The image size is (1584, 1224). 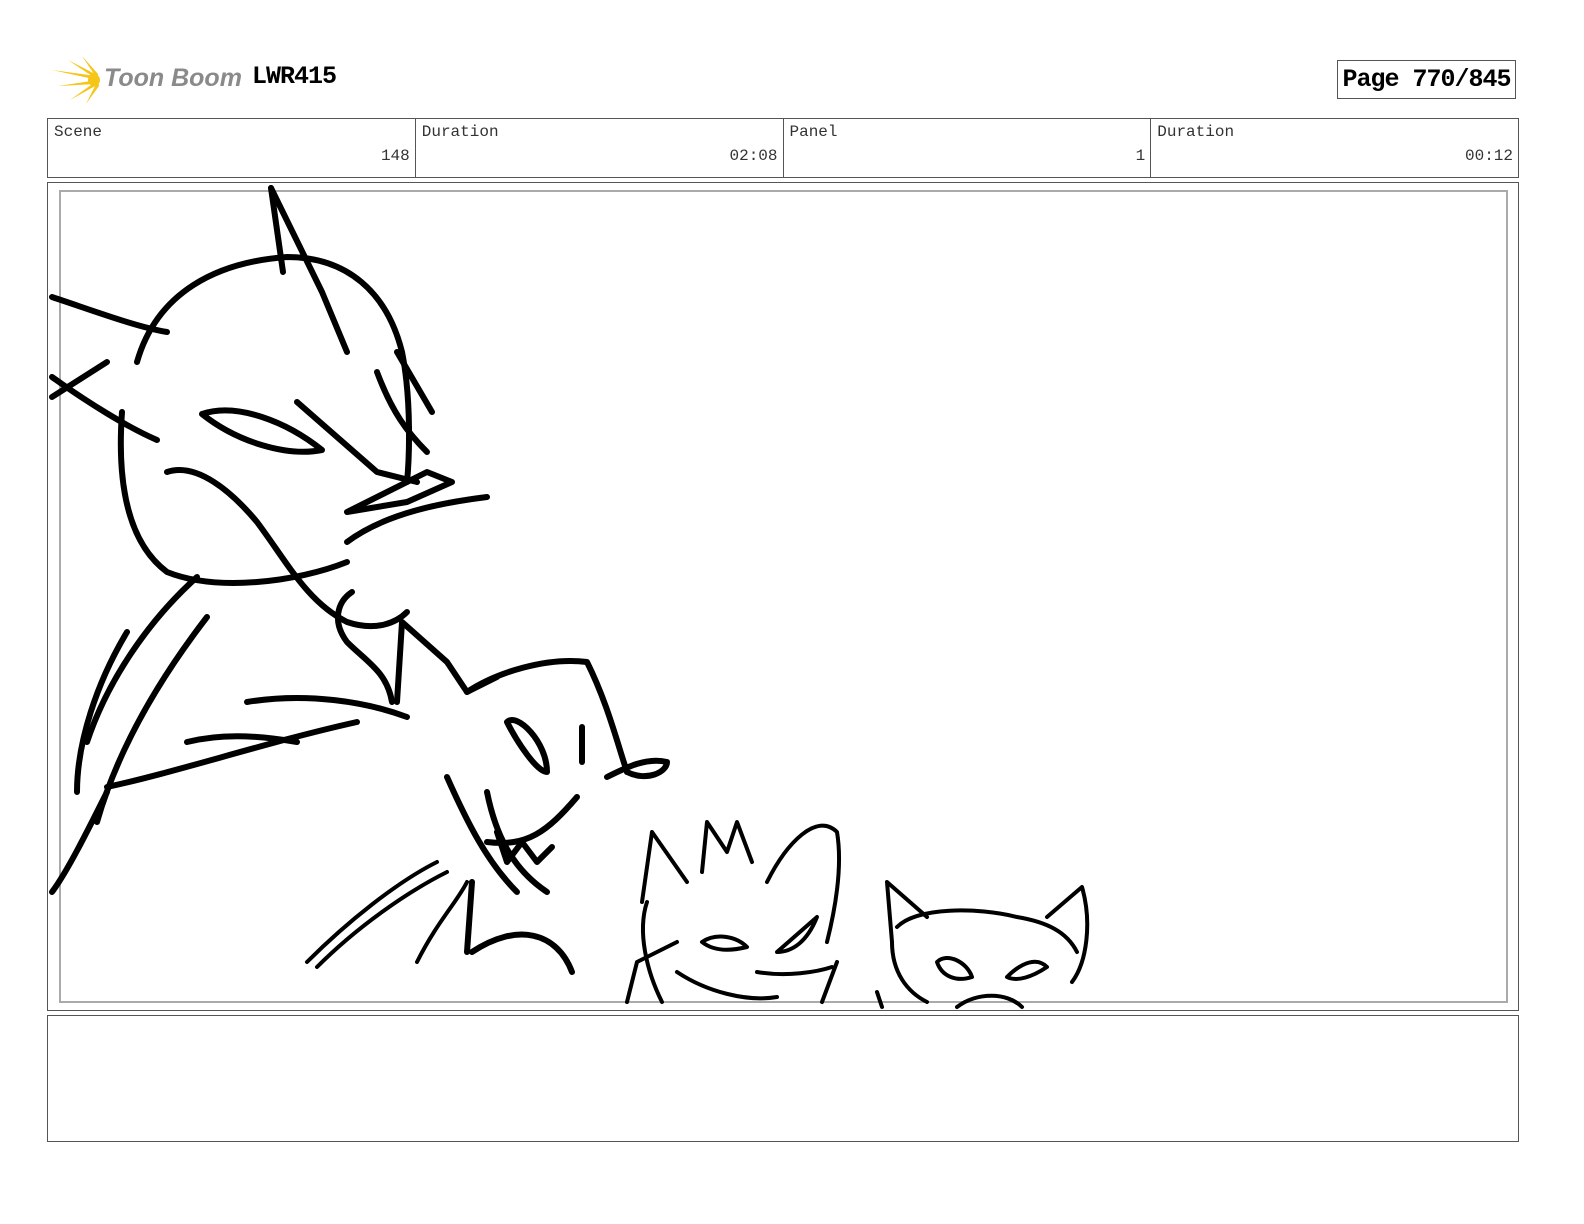 What do you see at coordinates (783, 1078) in the screenshot?
I see `notes-box` at bounding box center [783, 1078].